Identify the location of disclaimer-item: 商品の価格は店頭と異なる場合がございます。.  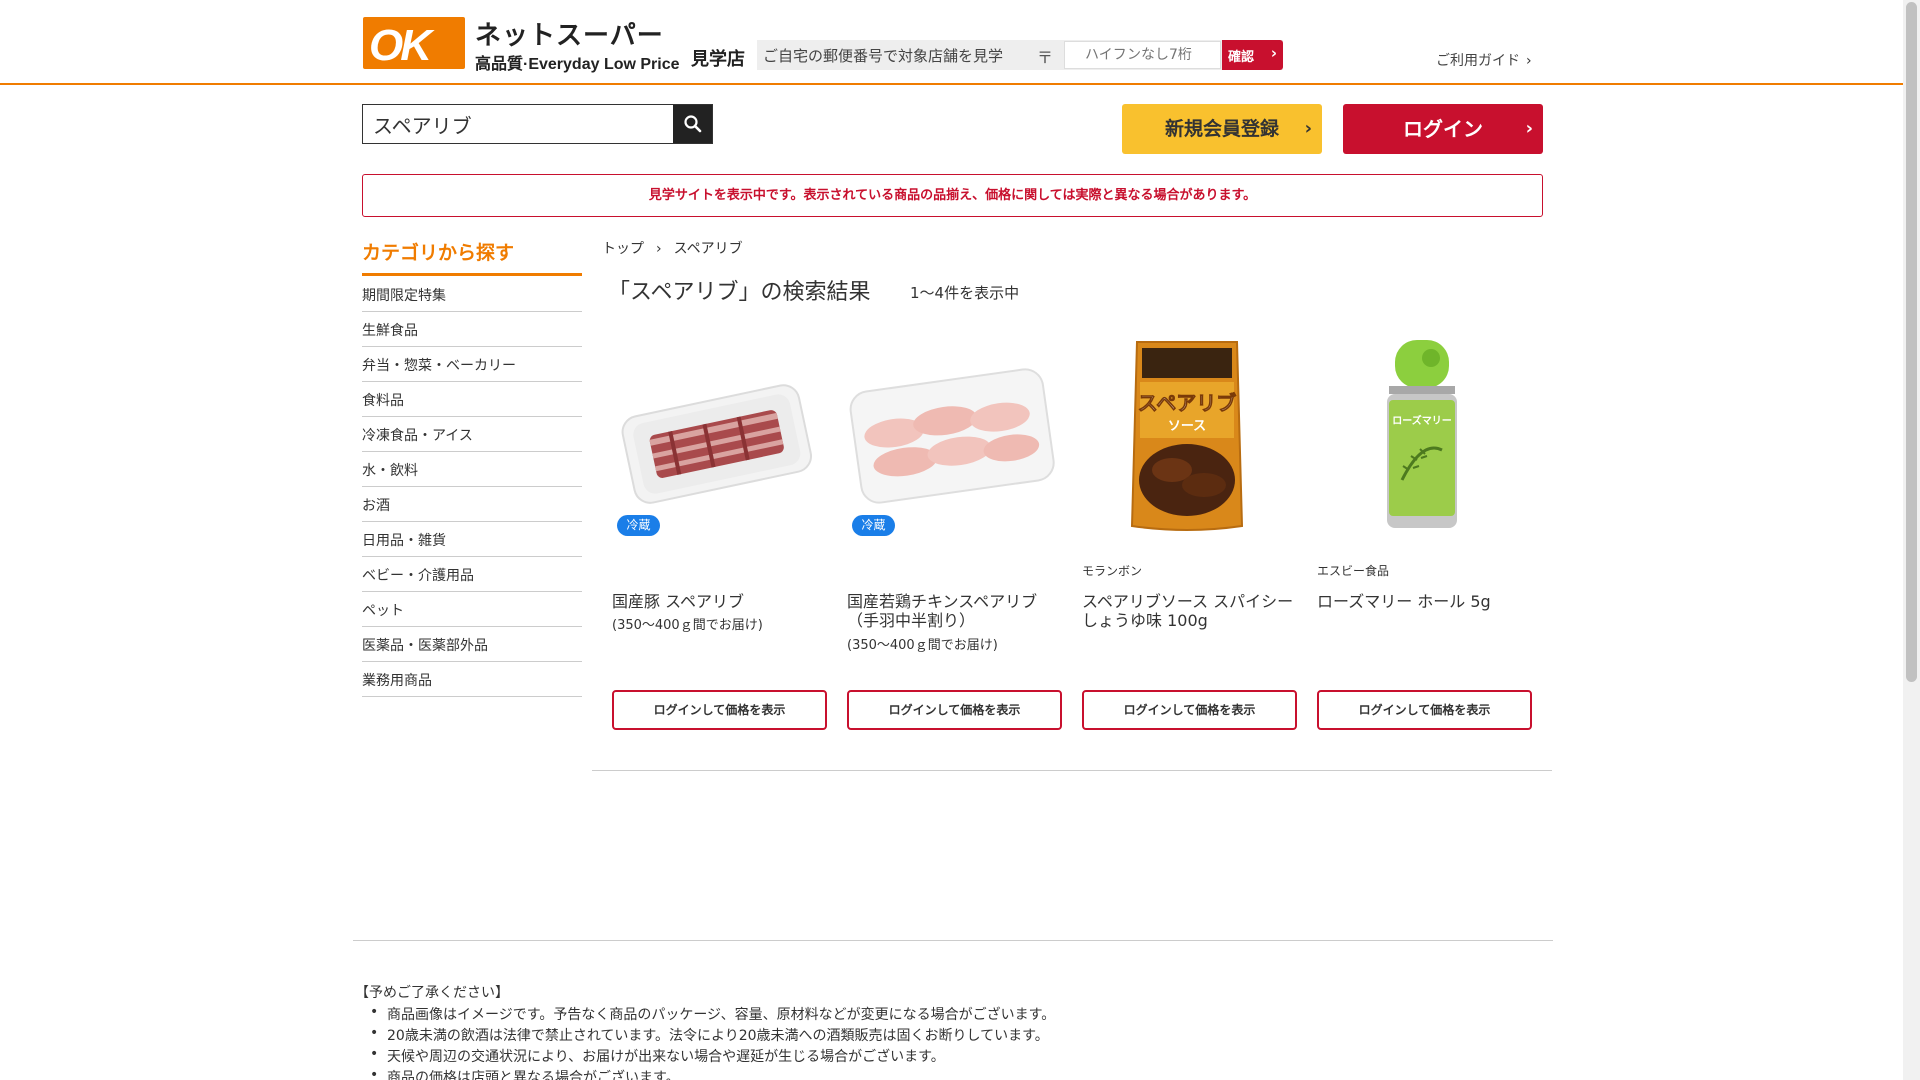
(912, 1073).